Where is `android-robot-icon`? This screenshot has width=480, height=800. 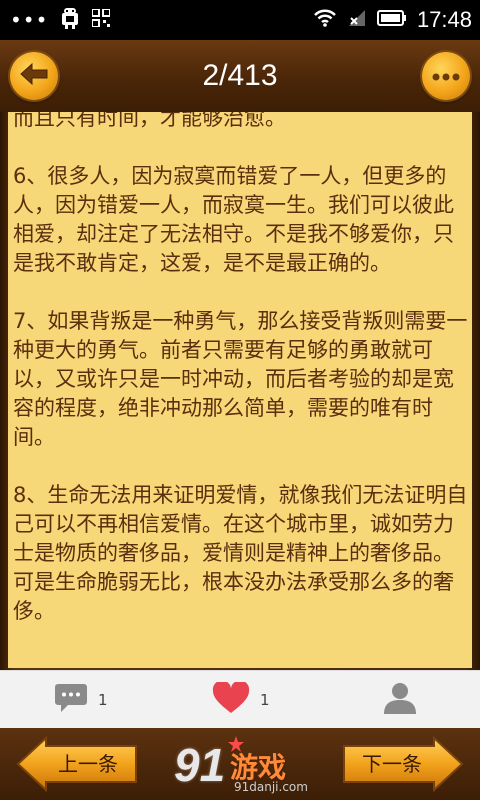
android-robot-icon is located at coordinates (70, 20).